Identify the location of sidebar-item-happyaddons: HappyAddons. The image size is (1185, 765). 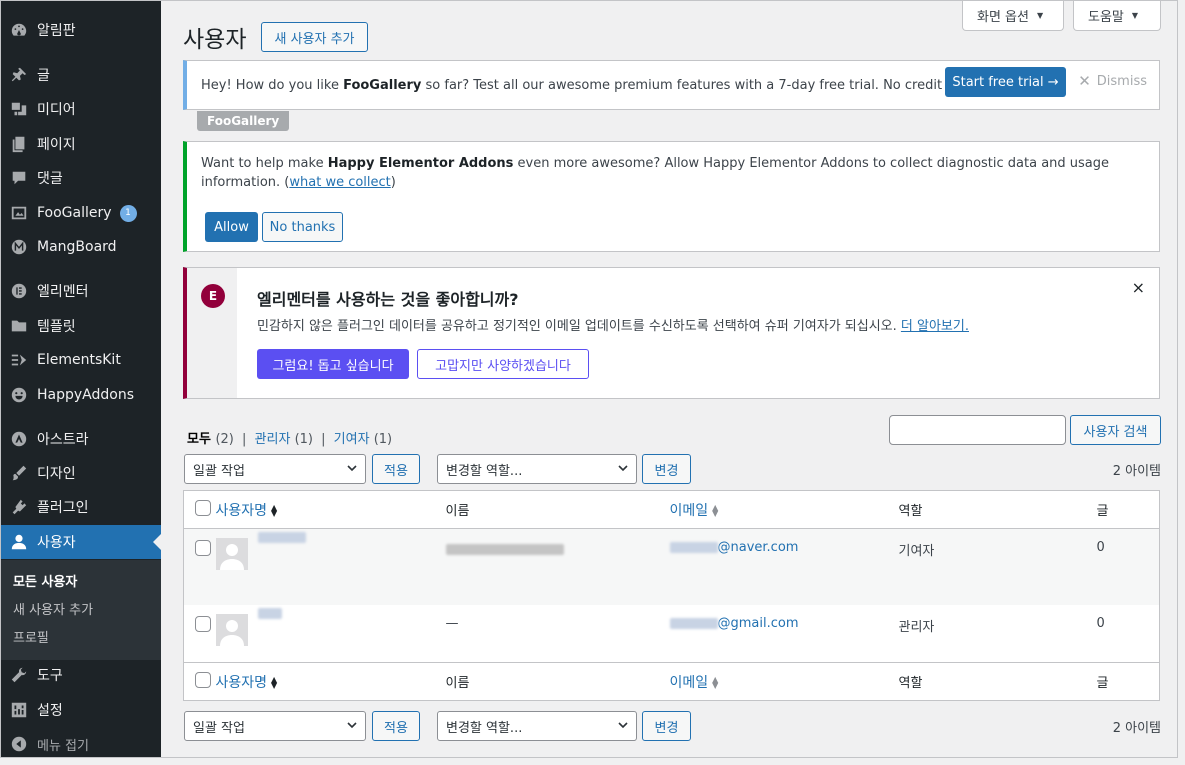
(81, 395).